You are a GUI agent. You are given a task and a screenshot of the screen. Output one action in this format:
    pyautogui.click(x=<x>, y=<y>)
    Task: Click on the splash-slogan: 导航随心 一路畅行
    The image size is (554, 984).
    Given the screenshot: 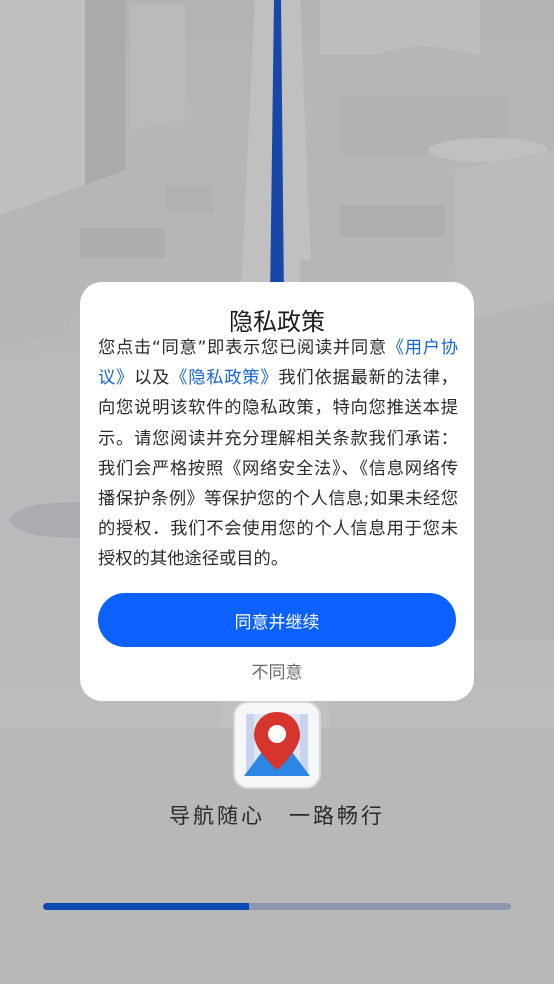 What is the action you would take?
    pyautogui.click(x=277, y=816)
    